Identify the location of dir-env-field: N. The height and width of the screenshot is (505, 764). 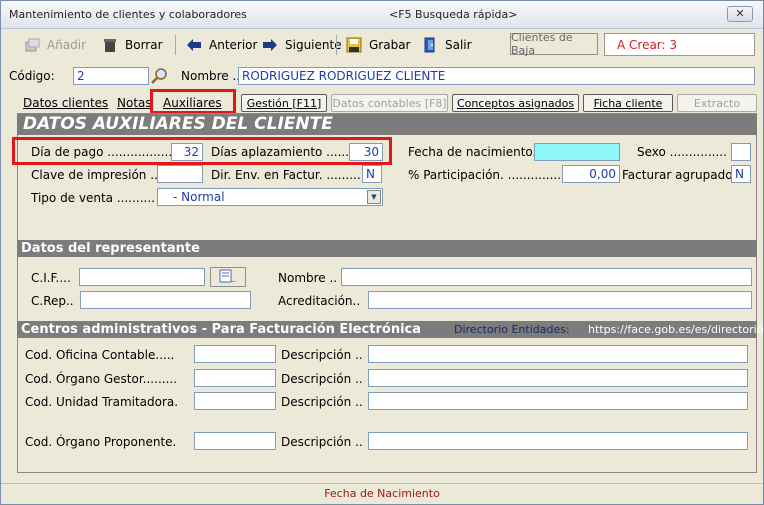
(372, 174).